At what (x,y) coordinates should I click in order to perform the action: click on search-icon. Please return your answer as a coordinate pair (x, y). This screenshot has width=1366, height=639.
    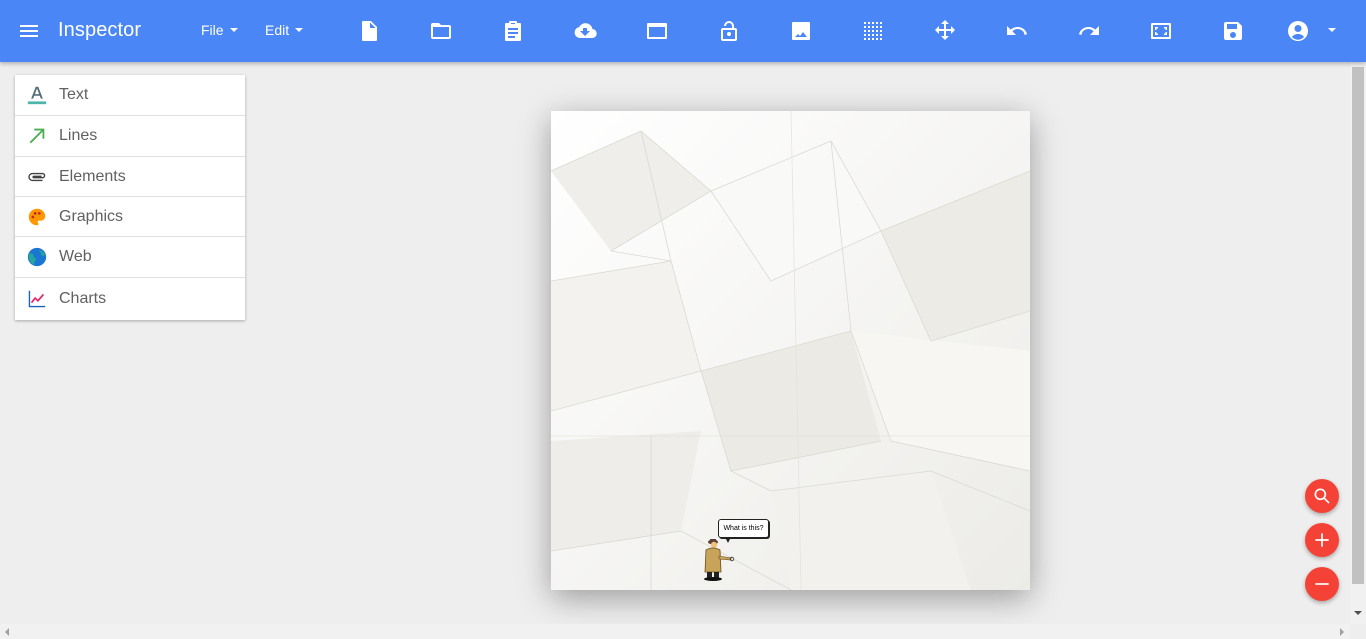
    Looking at the image, I should click on (1322, 496).